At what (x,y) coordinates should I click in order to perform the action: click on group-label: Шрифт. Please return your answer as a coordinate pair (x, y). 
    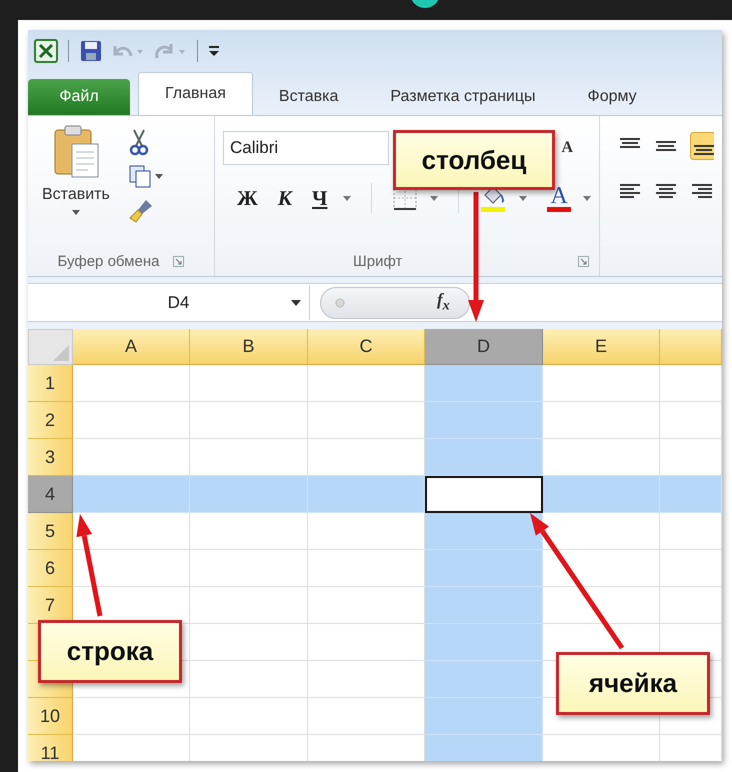
    Looking at the image, I should click on (377, 261).